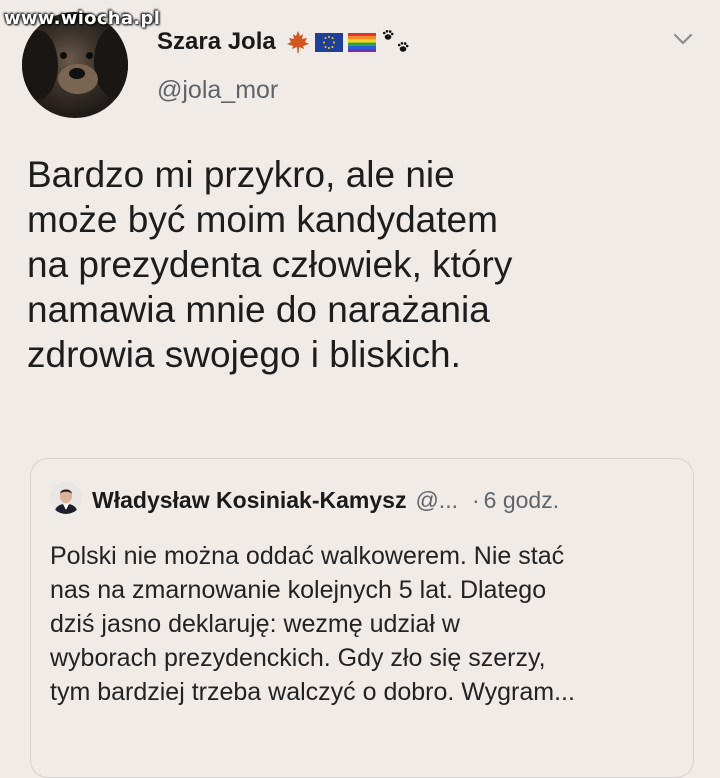 The width and height of the screenshot is (720, 778). I want to click on quoted-author-avatar, so click(66, 498).